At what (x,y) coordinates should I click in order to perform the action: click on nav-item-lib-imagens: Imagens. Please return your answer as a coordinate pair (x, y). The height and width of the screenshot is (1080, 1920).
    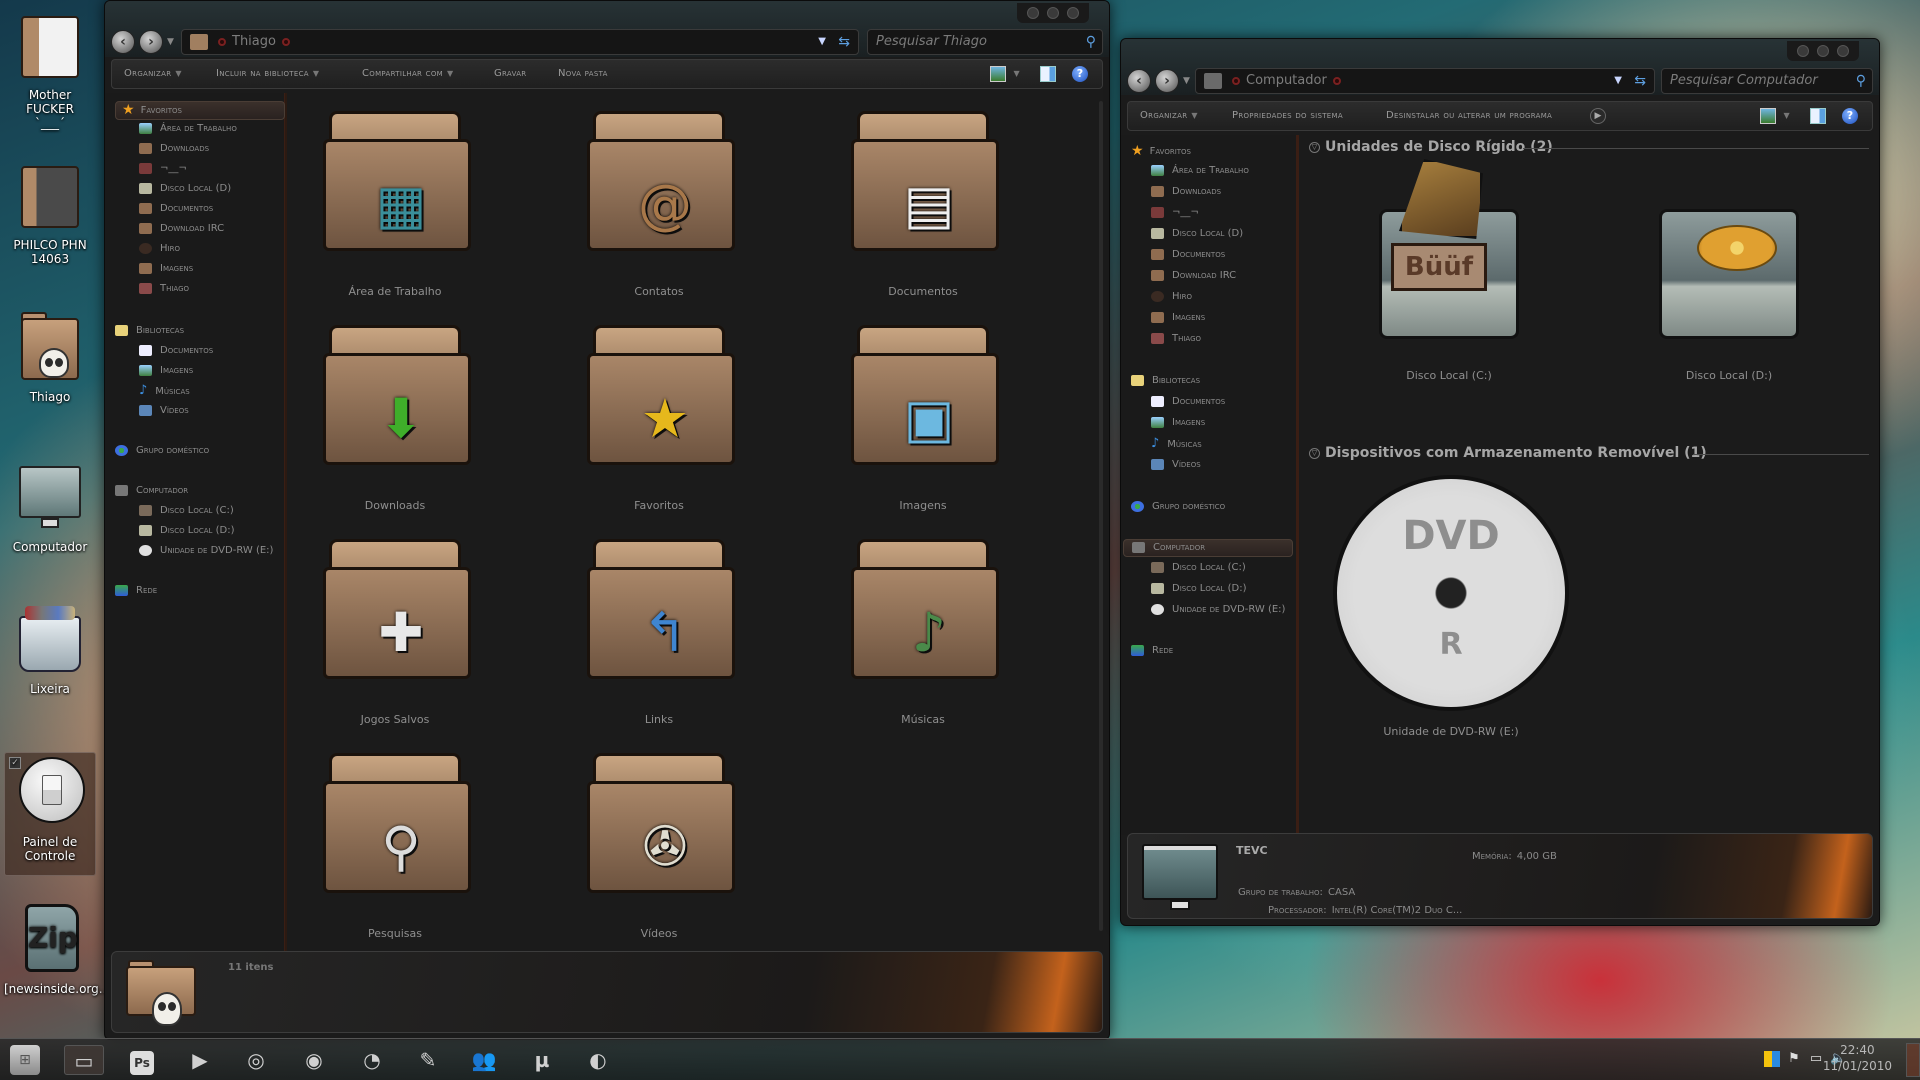
    Looking at the image, I should click on (1178, 423).